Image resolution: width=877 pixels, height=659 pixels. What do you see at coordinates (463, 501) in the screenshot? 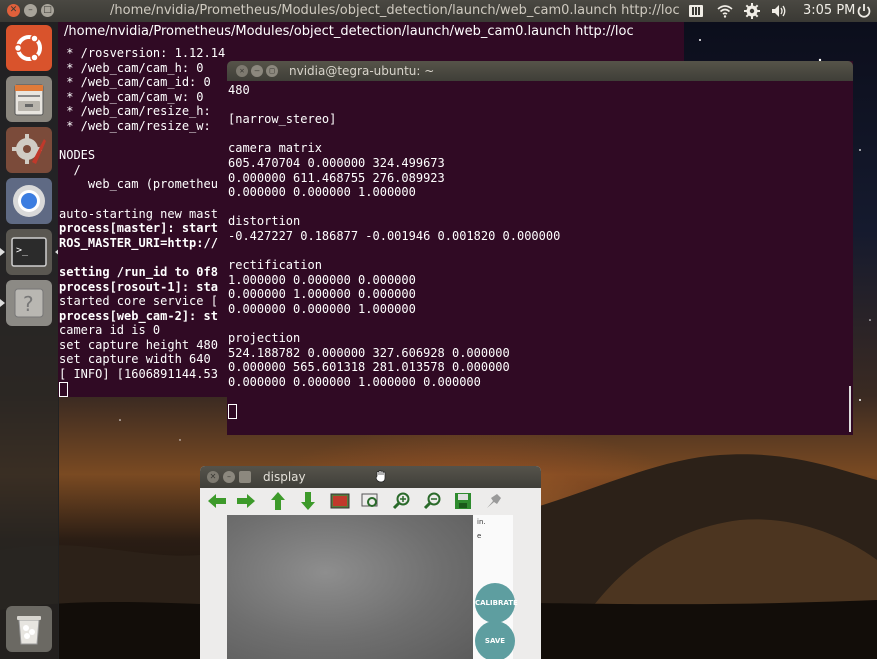
I see `save-icon` at bounding box center [463, 501].